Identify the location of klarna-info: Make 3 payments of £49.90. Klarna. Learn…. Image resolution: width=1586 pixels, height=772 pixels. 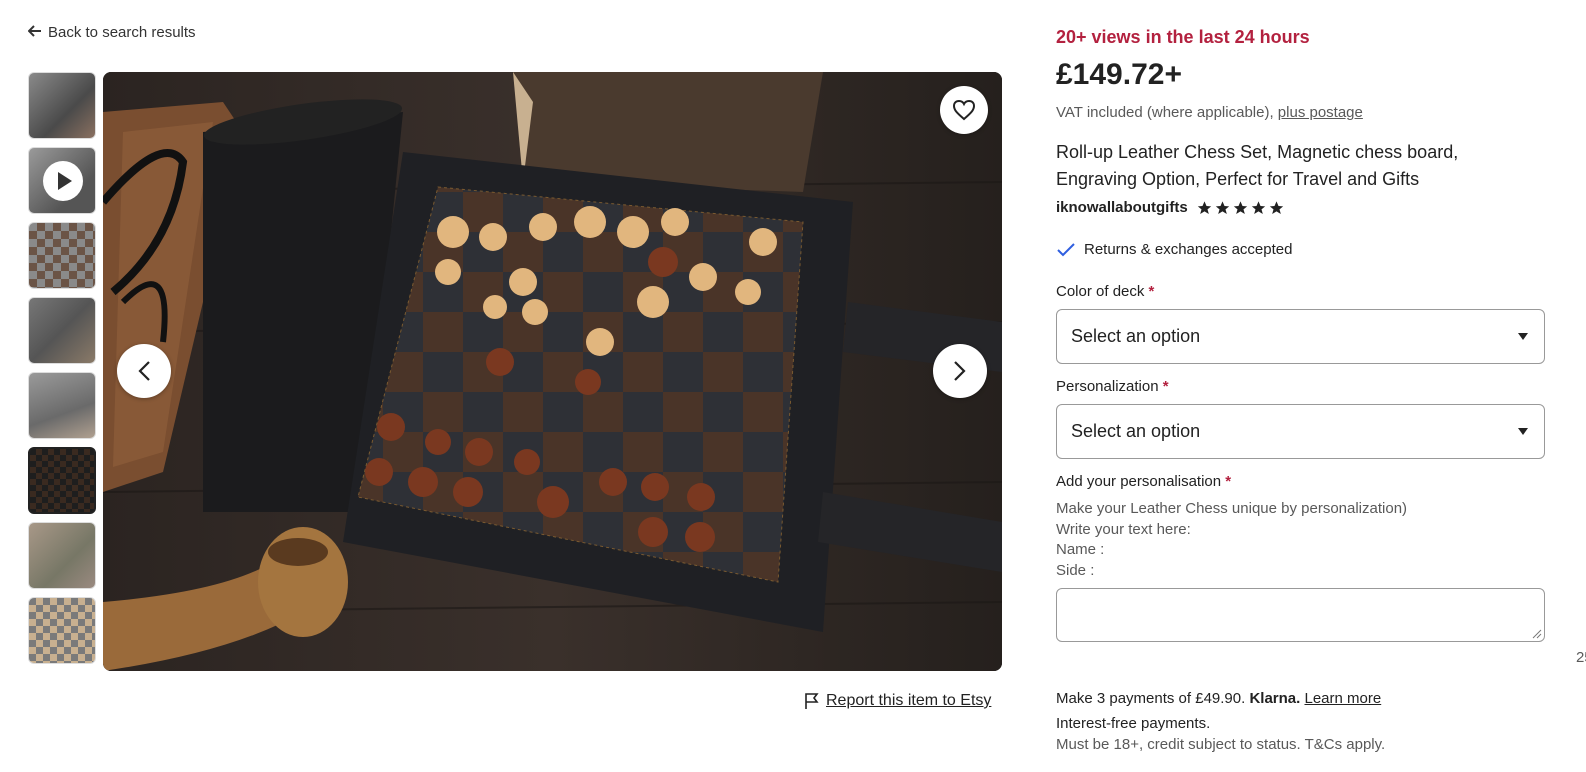
(1218, 698).